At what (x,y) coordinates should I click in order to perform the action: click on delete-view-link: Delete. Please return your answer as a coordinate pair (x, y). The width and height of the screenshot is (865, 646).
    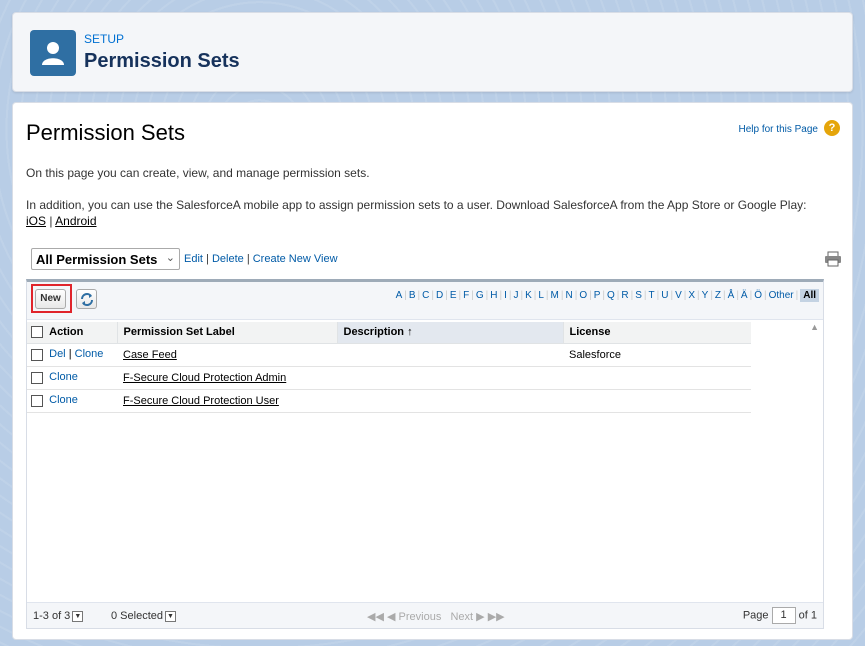
    Looking at the image, I should click on (228, 259).